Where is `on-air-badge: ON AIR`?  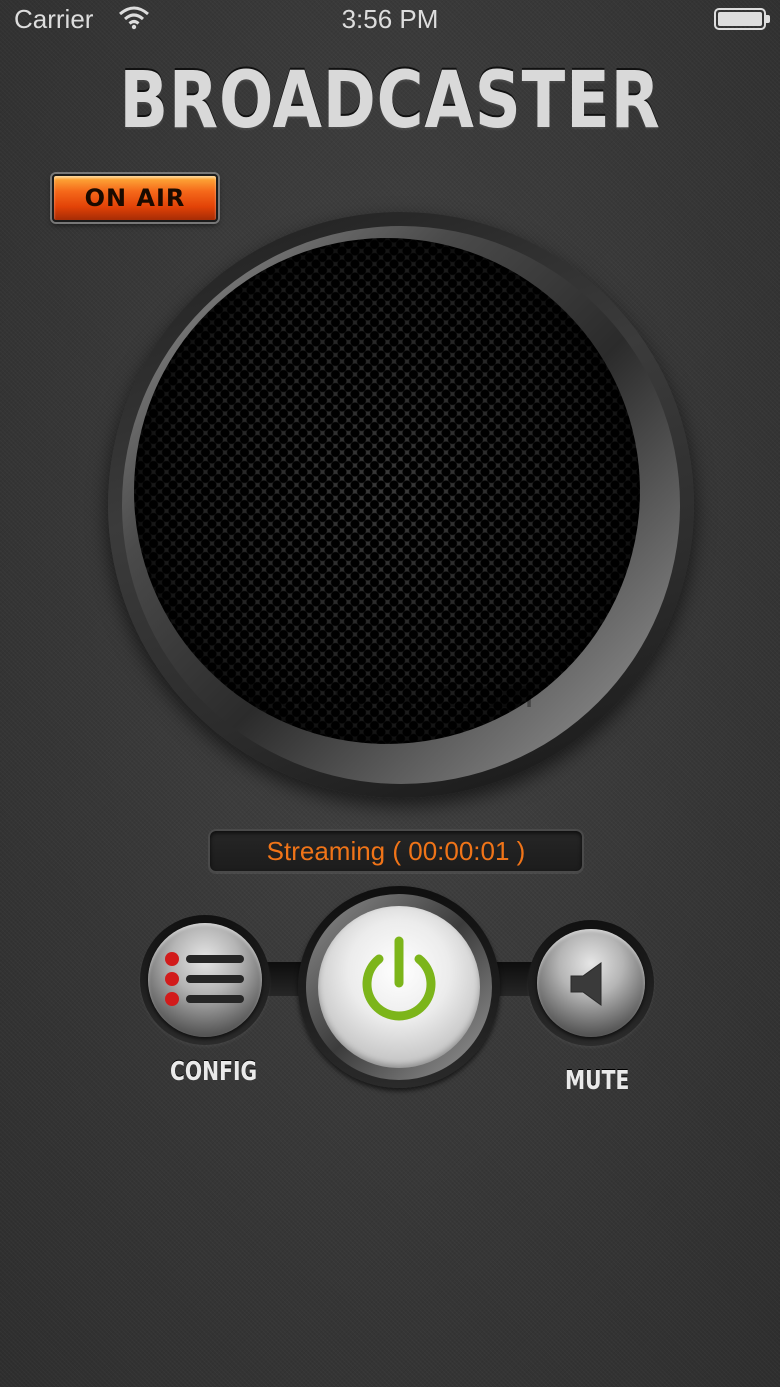 on-air-badge: ON AIR is located at coordinates (135, 198).